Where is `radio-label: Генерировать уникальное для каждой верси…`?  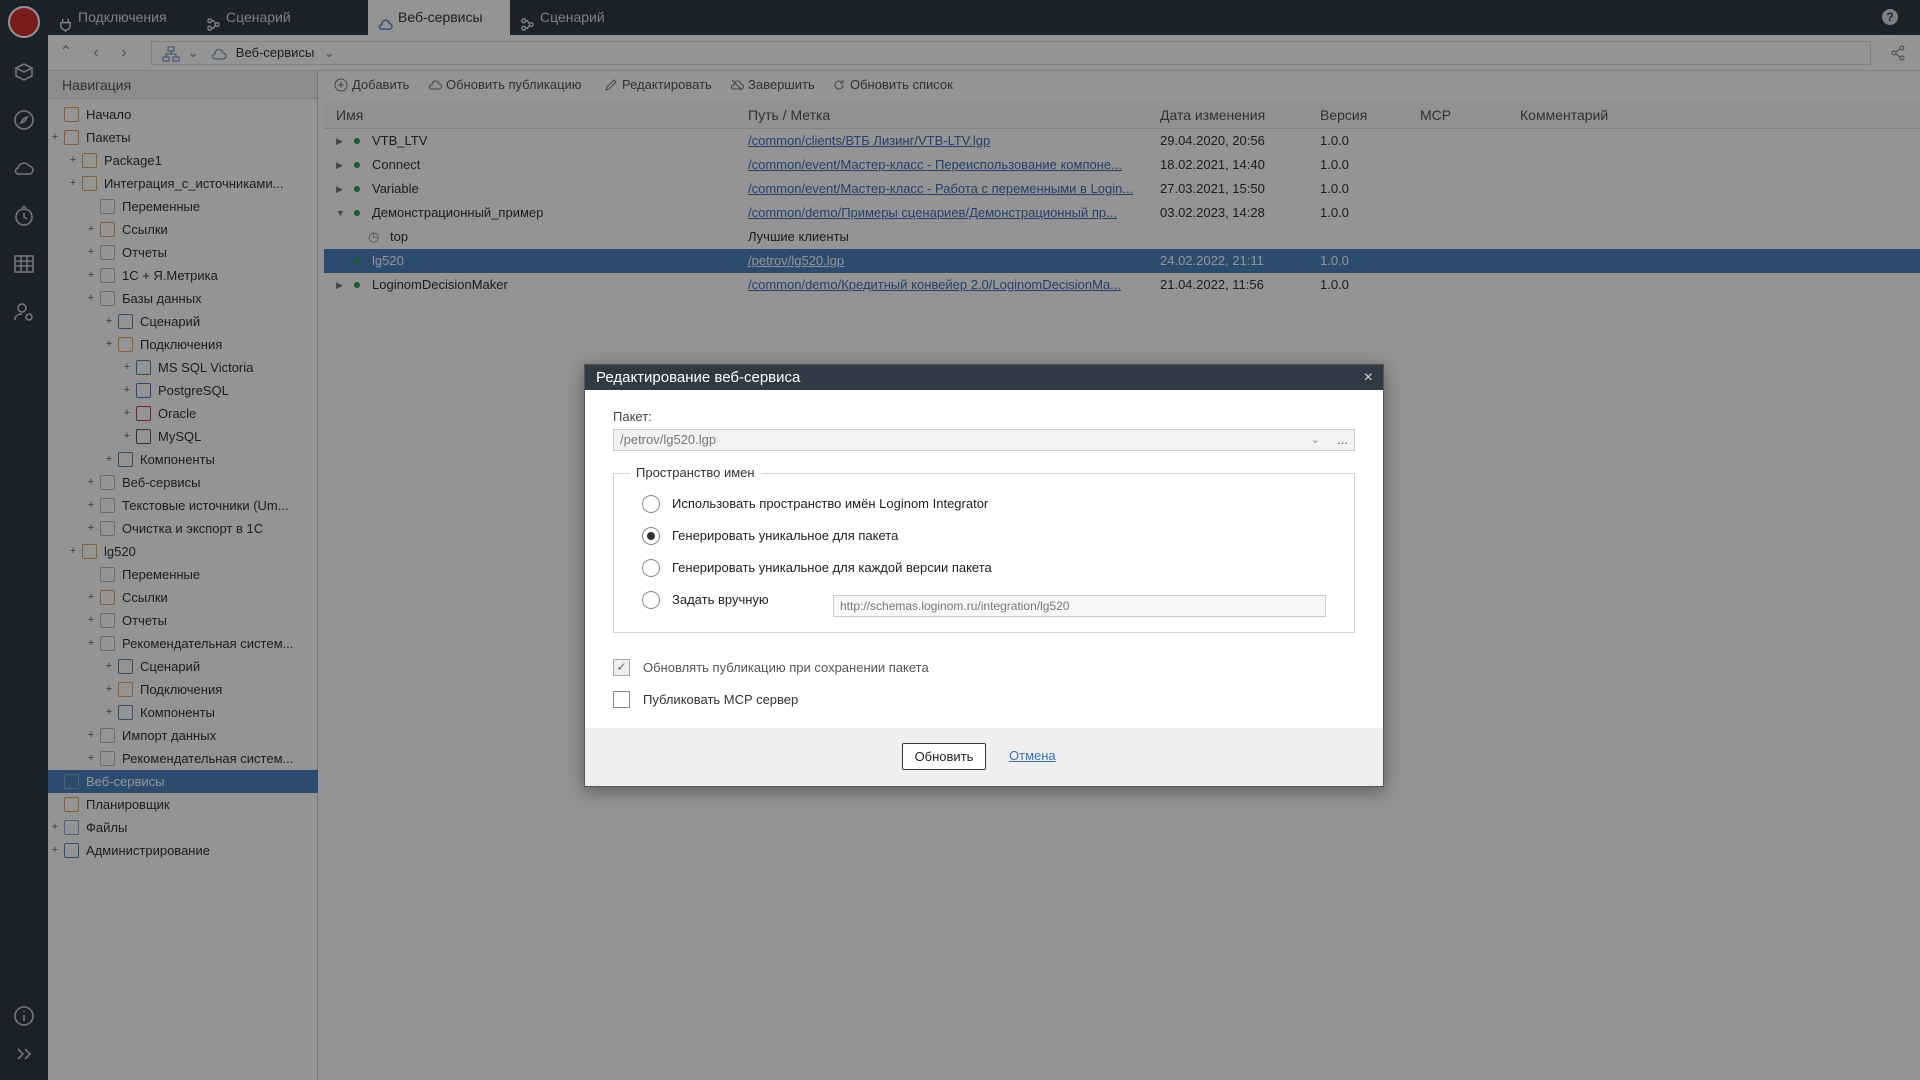
radio-label: Генерировать уникальное для каждой верси… is located at coordinates (832, 567).